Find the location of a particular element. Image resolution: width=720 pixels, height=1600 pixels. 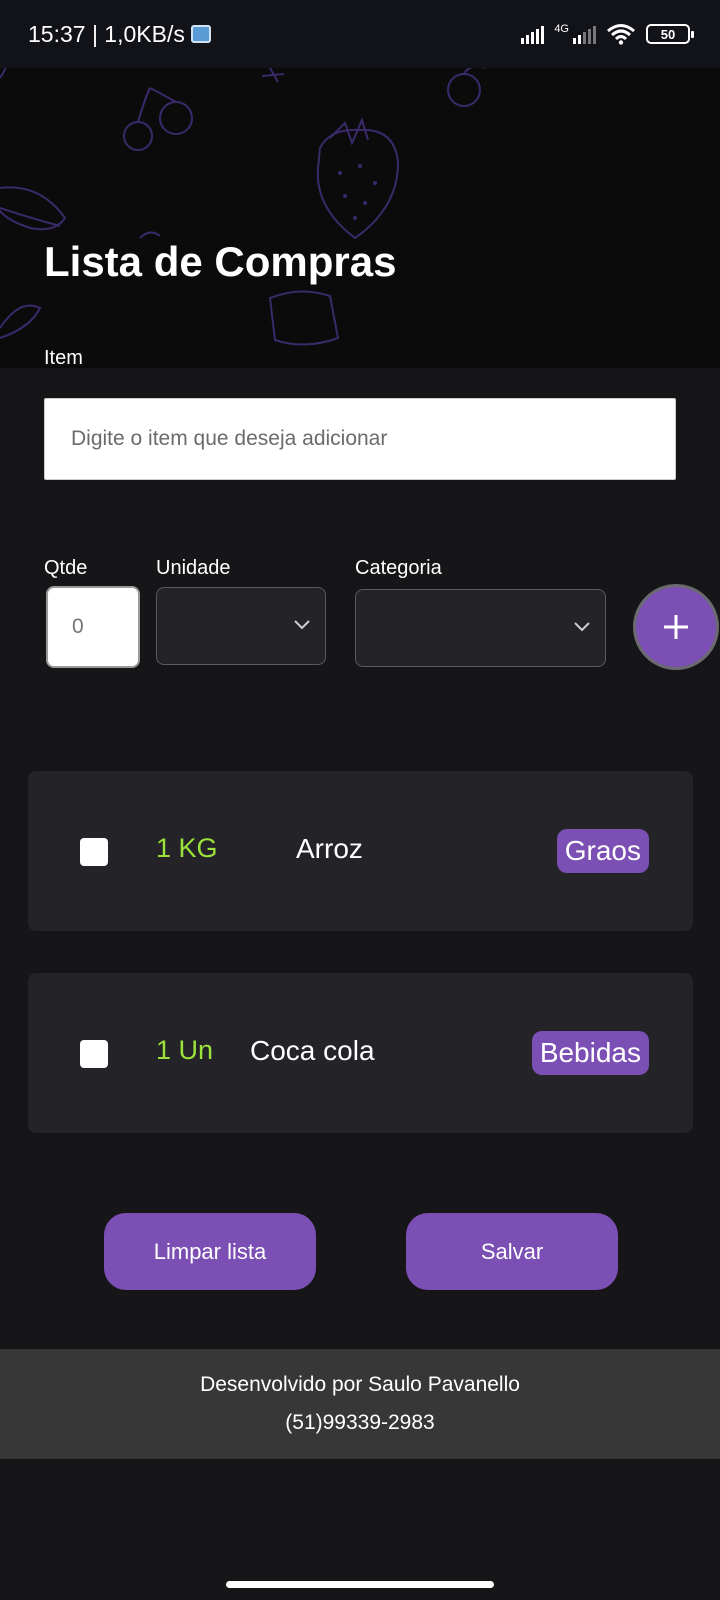

item-name: Coca cola is located at coordinates (312, 1051).